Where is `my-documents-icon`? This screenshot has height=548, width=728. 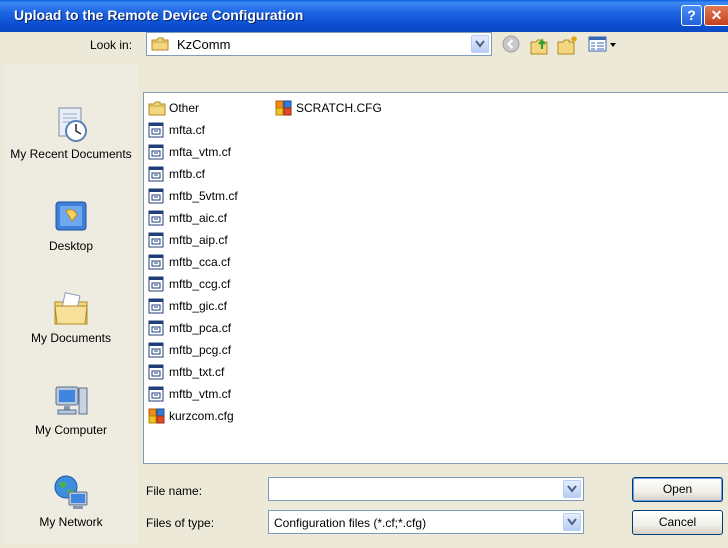
my-documents-icon is located at coordinates (71, 308).